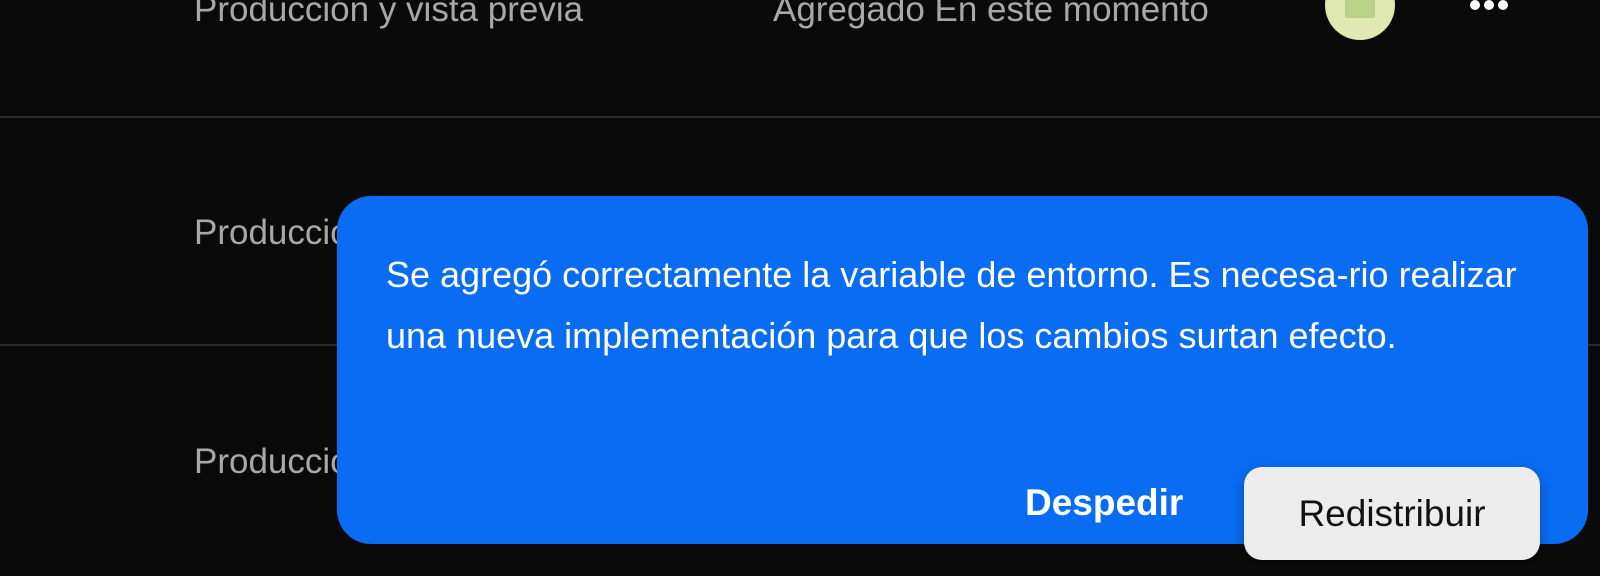  What do you see at coordinates (1104, 502) in the screenshot?
I see `dismiss-button: Despedir` at bounding box center [1104, 502].